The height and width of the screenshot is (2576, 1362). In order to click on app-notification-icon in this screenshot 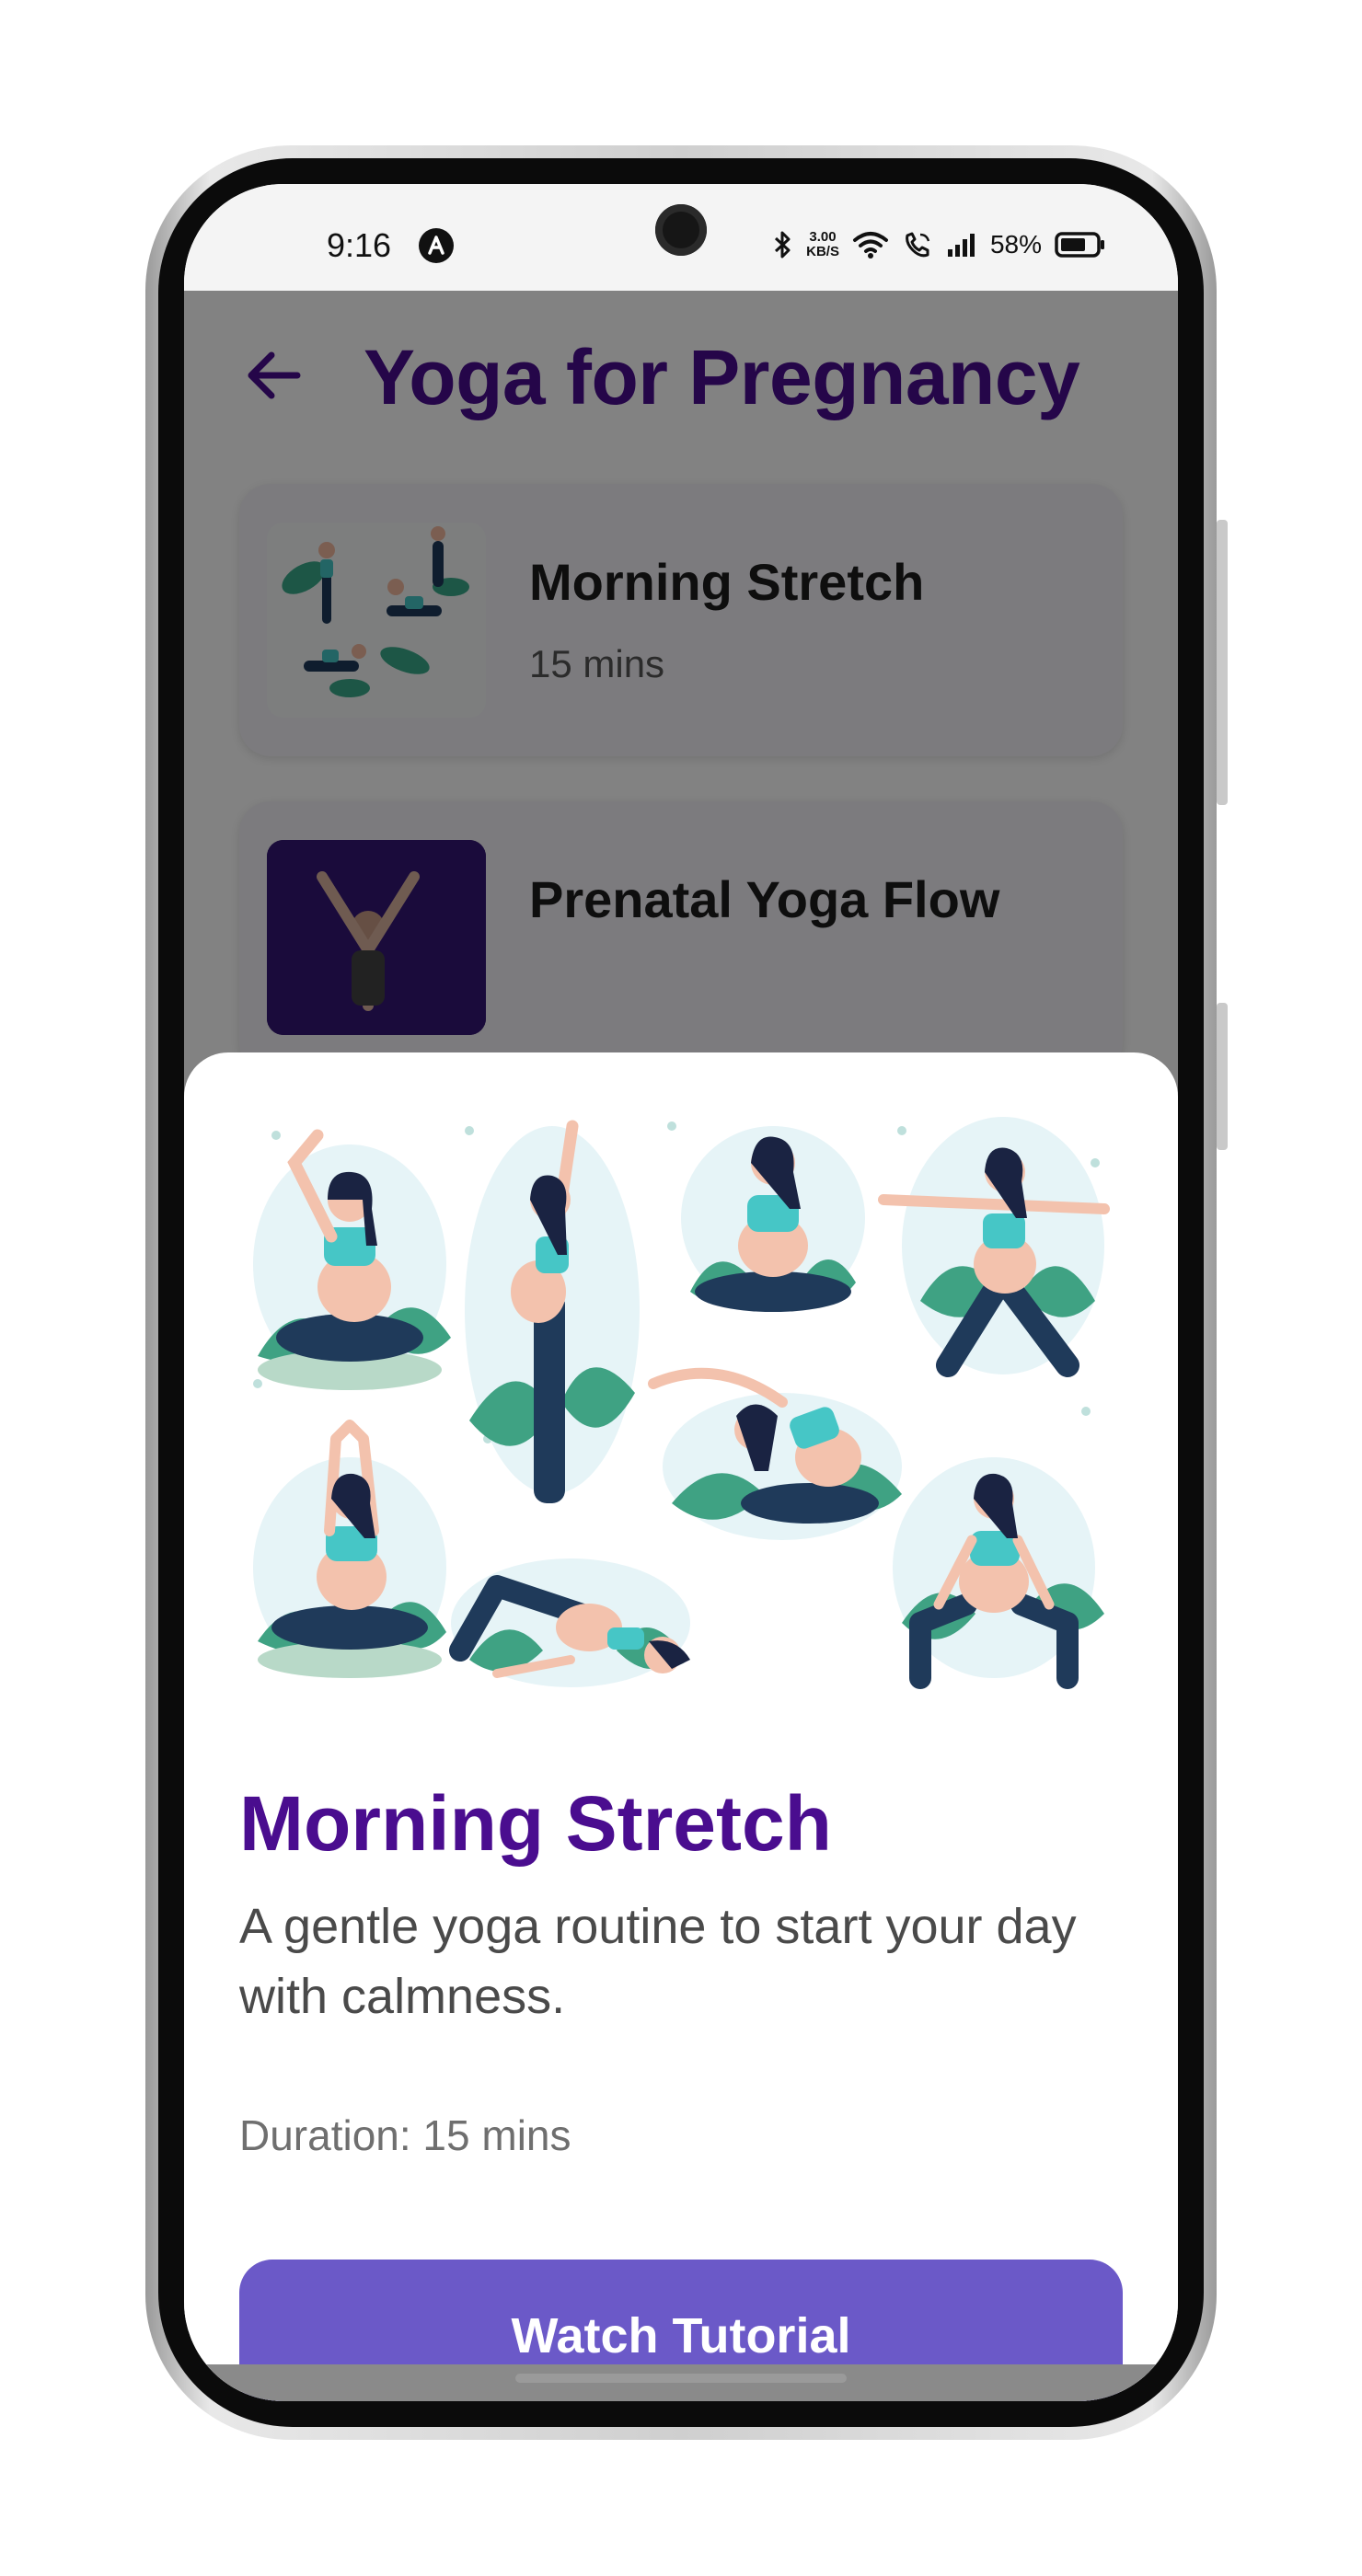, I will do `click(436, 245)`.